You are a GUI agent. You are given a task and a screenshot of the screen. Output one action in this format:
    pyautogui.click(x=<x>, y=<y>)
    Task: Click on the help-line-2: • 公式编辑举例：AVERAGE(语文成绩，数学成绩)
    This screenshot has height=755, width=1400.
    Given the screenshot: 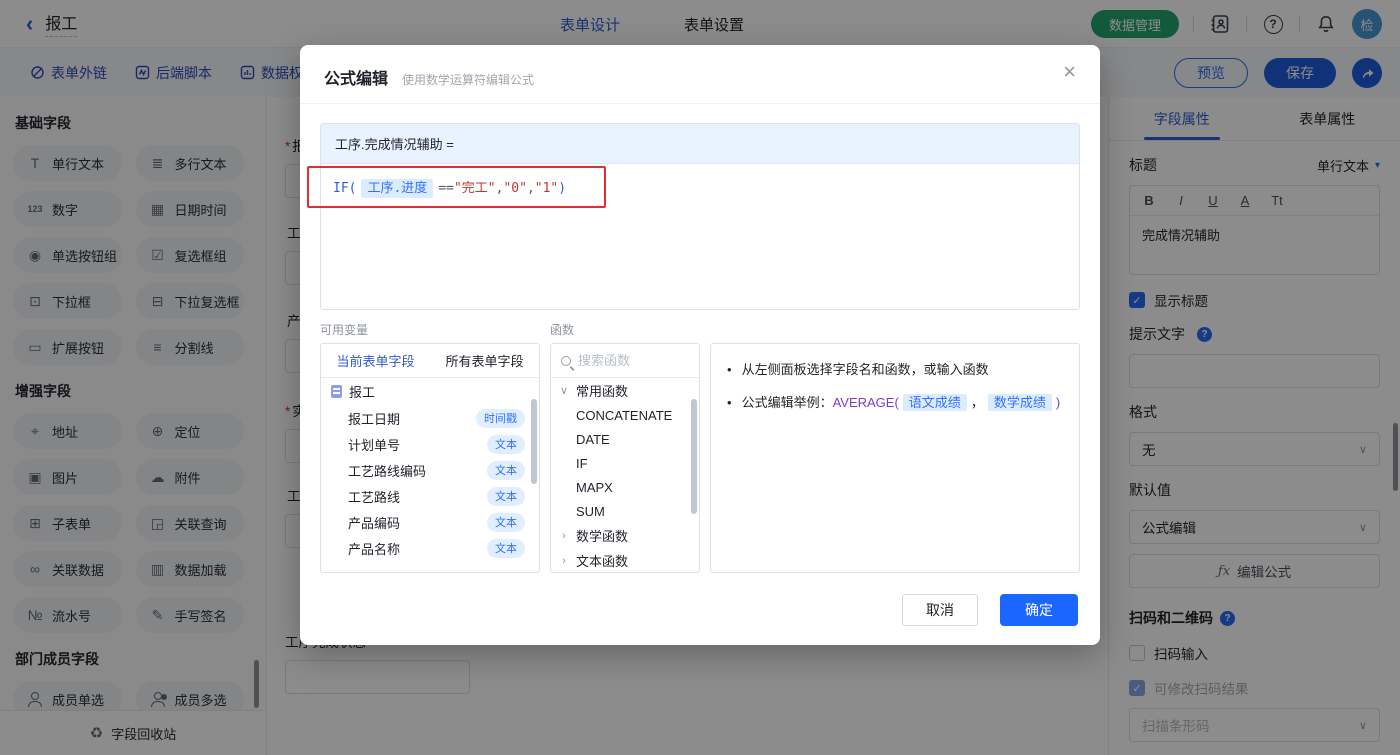 What is the action you would take?
    pyautogui.click(x=895, y=403)
    